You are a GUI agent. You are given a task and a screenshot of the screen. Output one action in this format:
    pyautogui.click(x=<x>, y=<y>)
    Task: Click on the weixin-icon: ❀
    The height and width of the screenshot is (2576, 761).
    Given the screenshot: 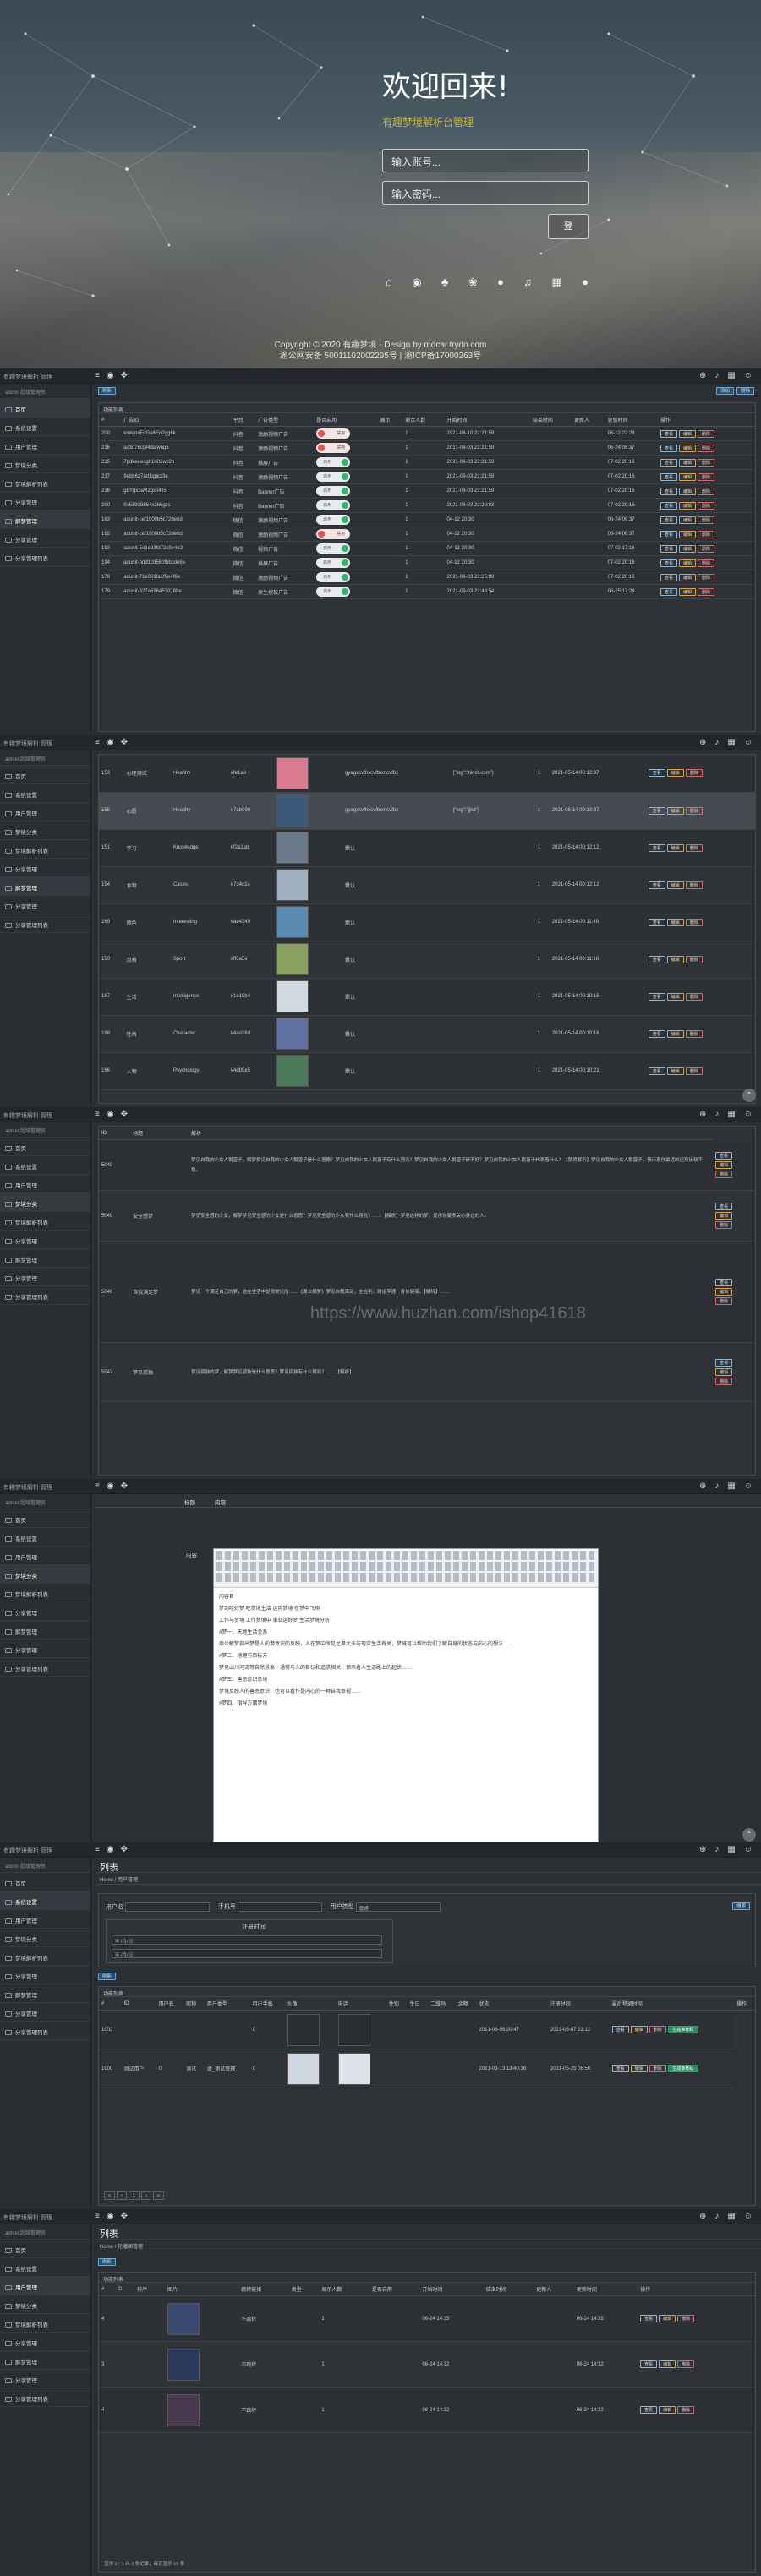 What is the action you would take?
    pyautogui.click(x=473, y=282)
    